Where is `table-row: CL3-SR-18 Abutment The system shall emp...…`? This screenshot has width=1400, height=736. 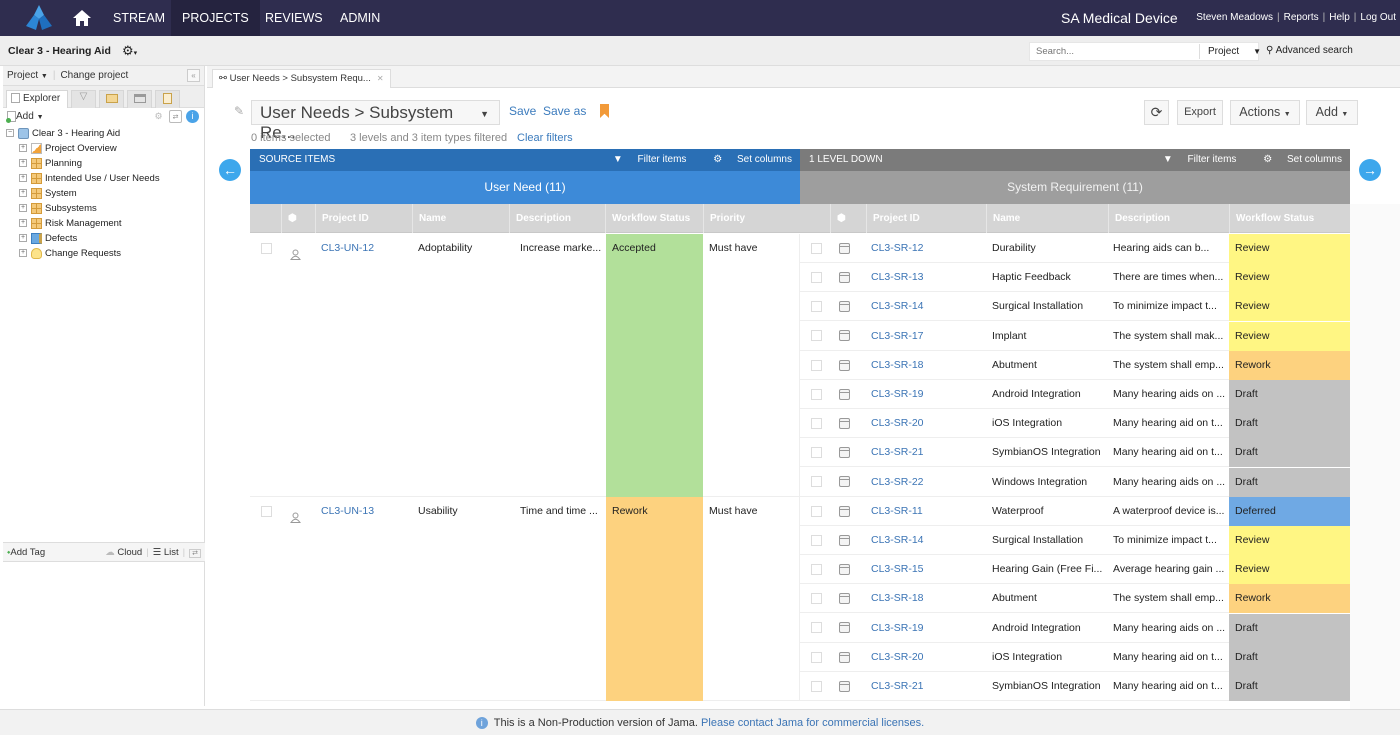
table-row: CL3-SR-18 Abutment The system shall emp...… is located at coordinates (1075, 599).